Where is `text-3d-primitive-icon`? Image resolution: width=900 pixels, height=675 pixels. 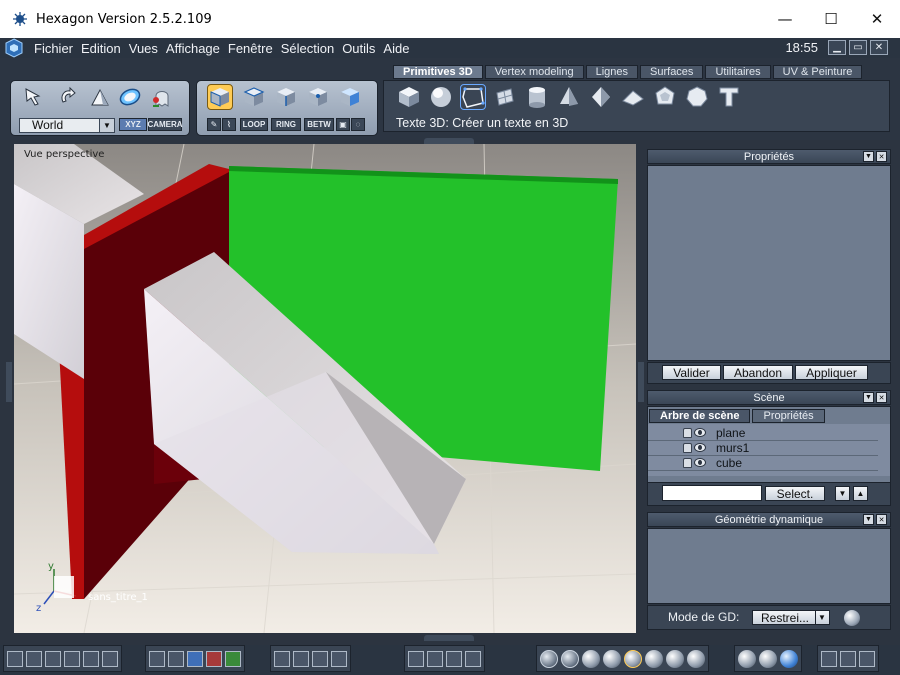
text-3d-primitive-icon is located at coordinates (473, 97).